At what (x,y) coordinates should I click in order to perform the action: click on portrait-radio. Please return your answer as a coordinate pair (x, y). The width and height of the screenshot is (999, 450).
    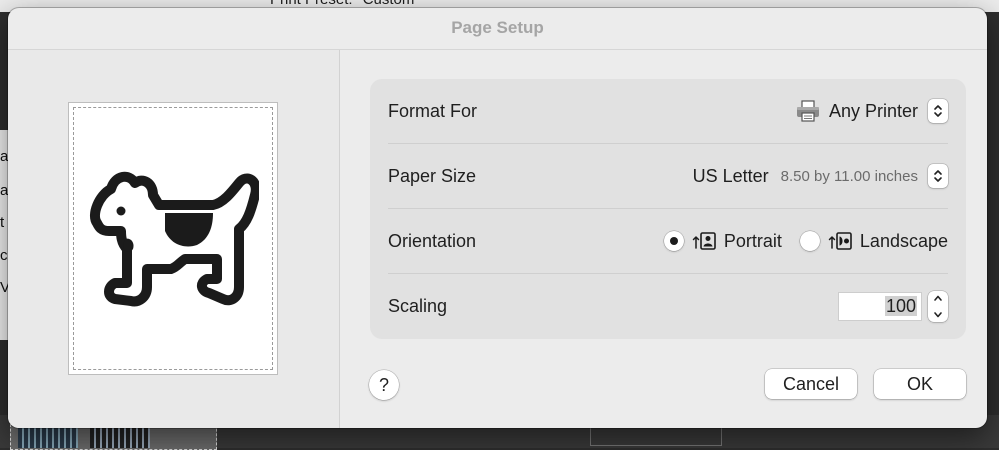
    Looking at the image, I should click on (673, 241).